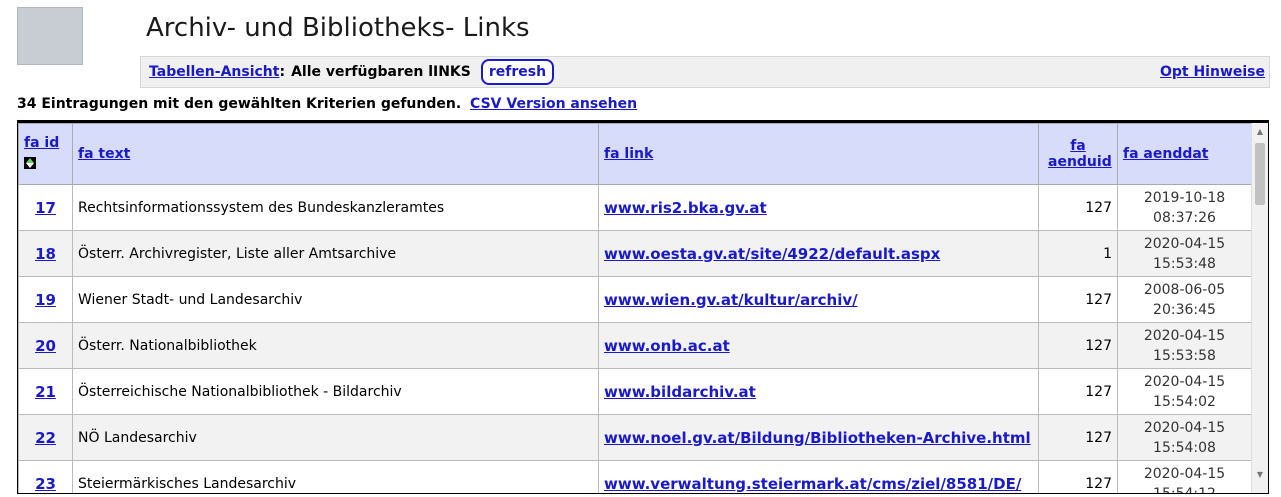 This screenshot has height=497, width=1281. I want to click on cell-link: www.onb.ac.at, so click(818, 345).